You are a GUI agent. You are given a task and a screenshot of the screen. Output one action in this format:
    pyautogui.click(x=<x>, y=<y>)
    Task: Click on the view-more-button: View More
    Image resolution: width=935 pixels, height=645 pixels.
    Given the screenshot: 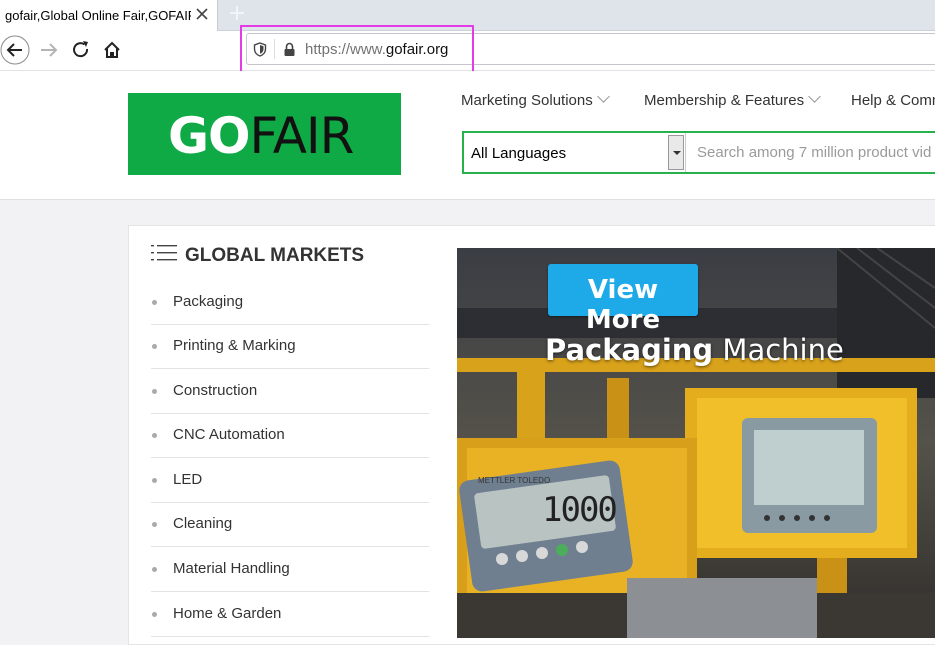 What is the action you would take?
    pyautogui.click(x=623, y=299)
    